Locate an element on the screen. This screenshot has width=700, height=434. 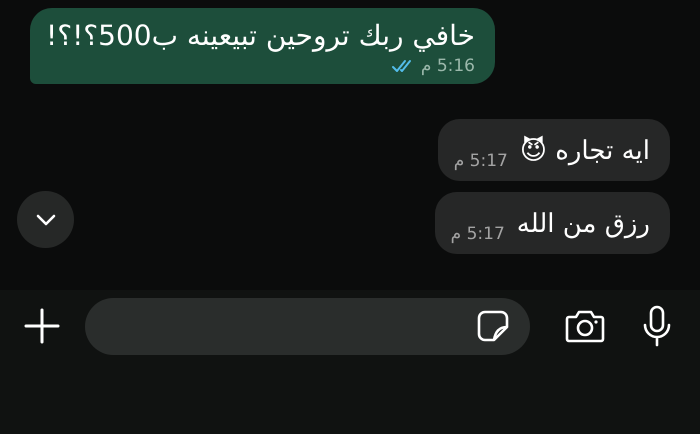
camera-icon is located at coordinates (585, 326).